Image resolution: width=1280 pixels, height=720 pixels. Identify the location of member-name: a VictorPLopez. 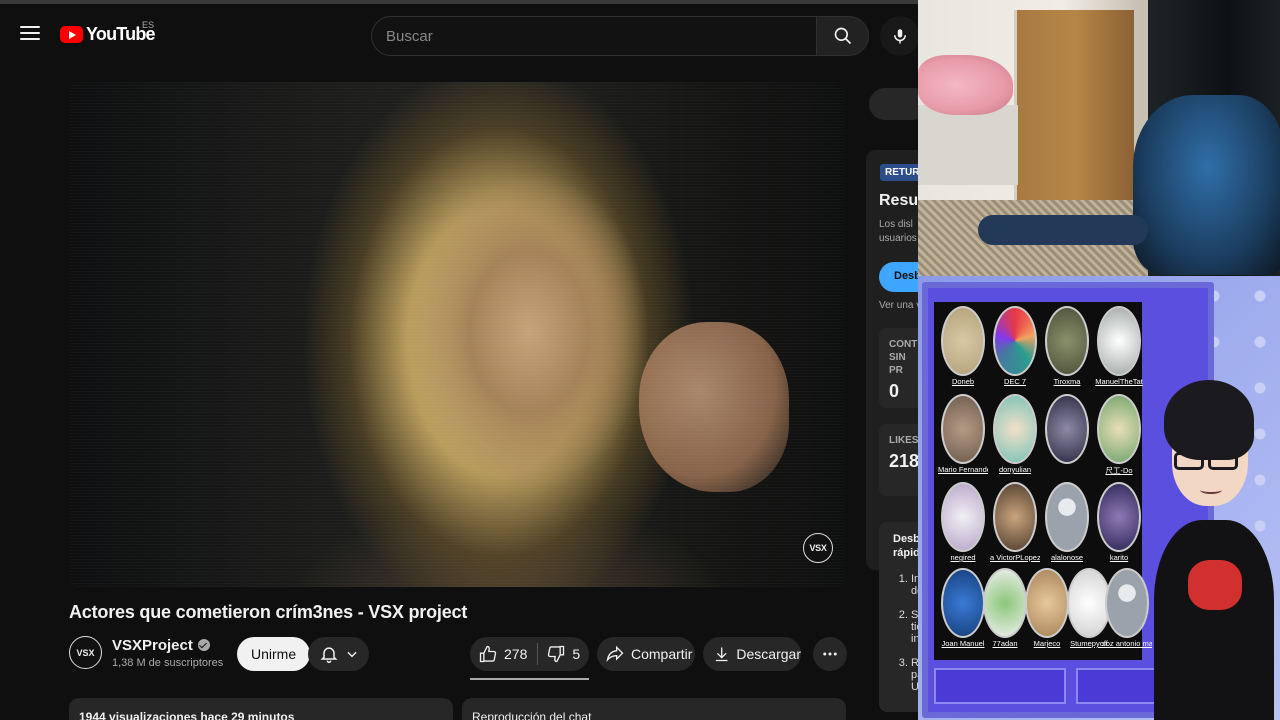
(1015, 557).